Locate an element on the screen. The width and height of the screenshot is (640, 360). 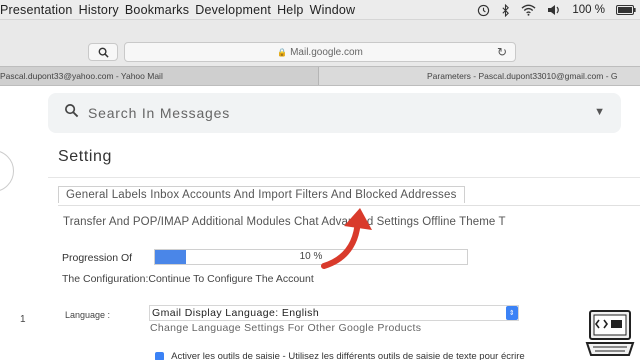
search-placeholder: Search In Messages is located at coordinates (159, 113).